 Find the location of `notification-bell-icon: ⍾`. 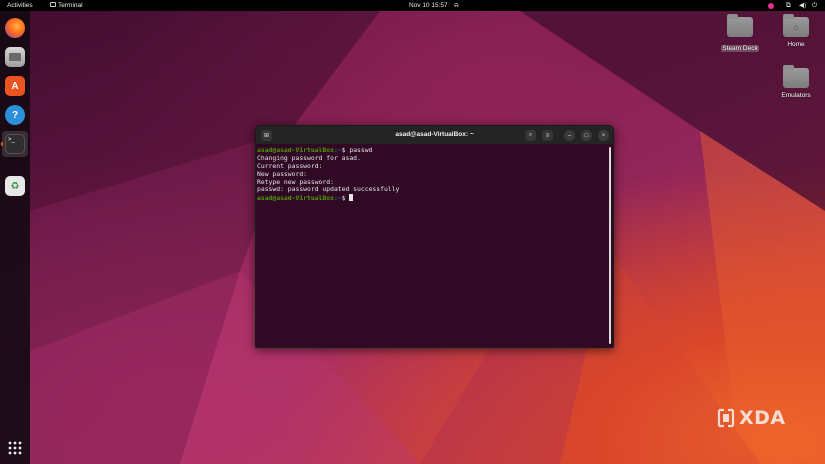

notification-bell-icon: ⍾ is located at coordinates (456, 6).